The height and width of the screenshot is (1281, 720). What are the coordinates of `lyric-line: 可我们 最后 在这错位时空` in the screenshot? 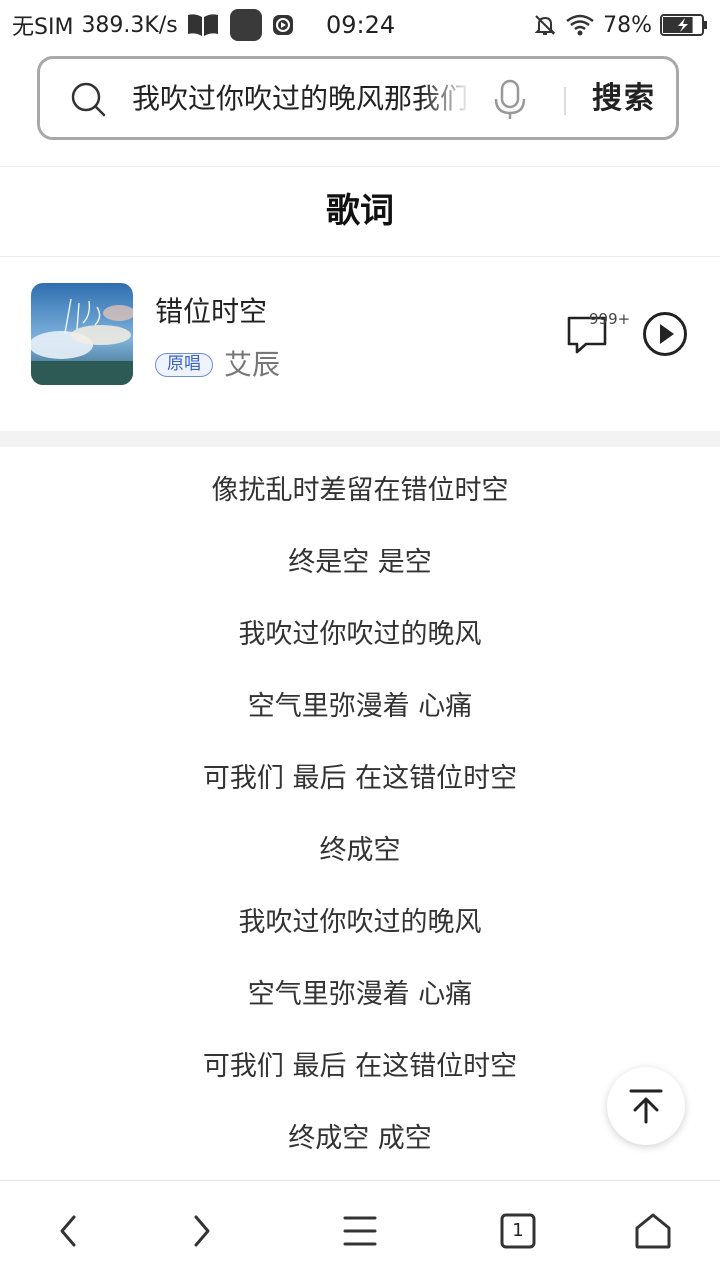 It's located at (360, 778).